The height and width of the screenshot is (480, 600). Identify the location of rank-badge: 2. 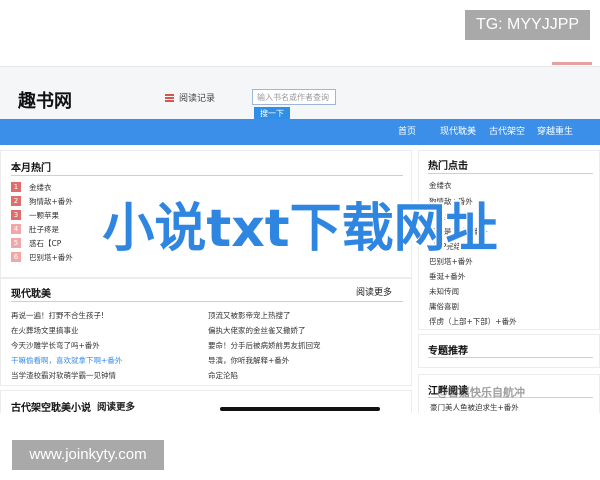
(16, 201).